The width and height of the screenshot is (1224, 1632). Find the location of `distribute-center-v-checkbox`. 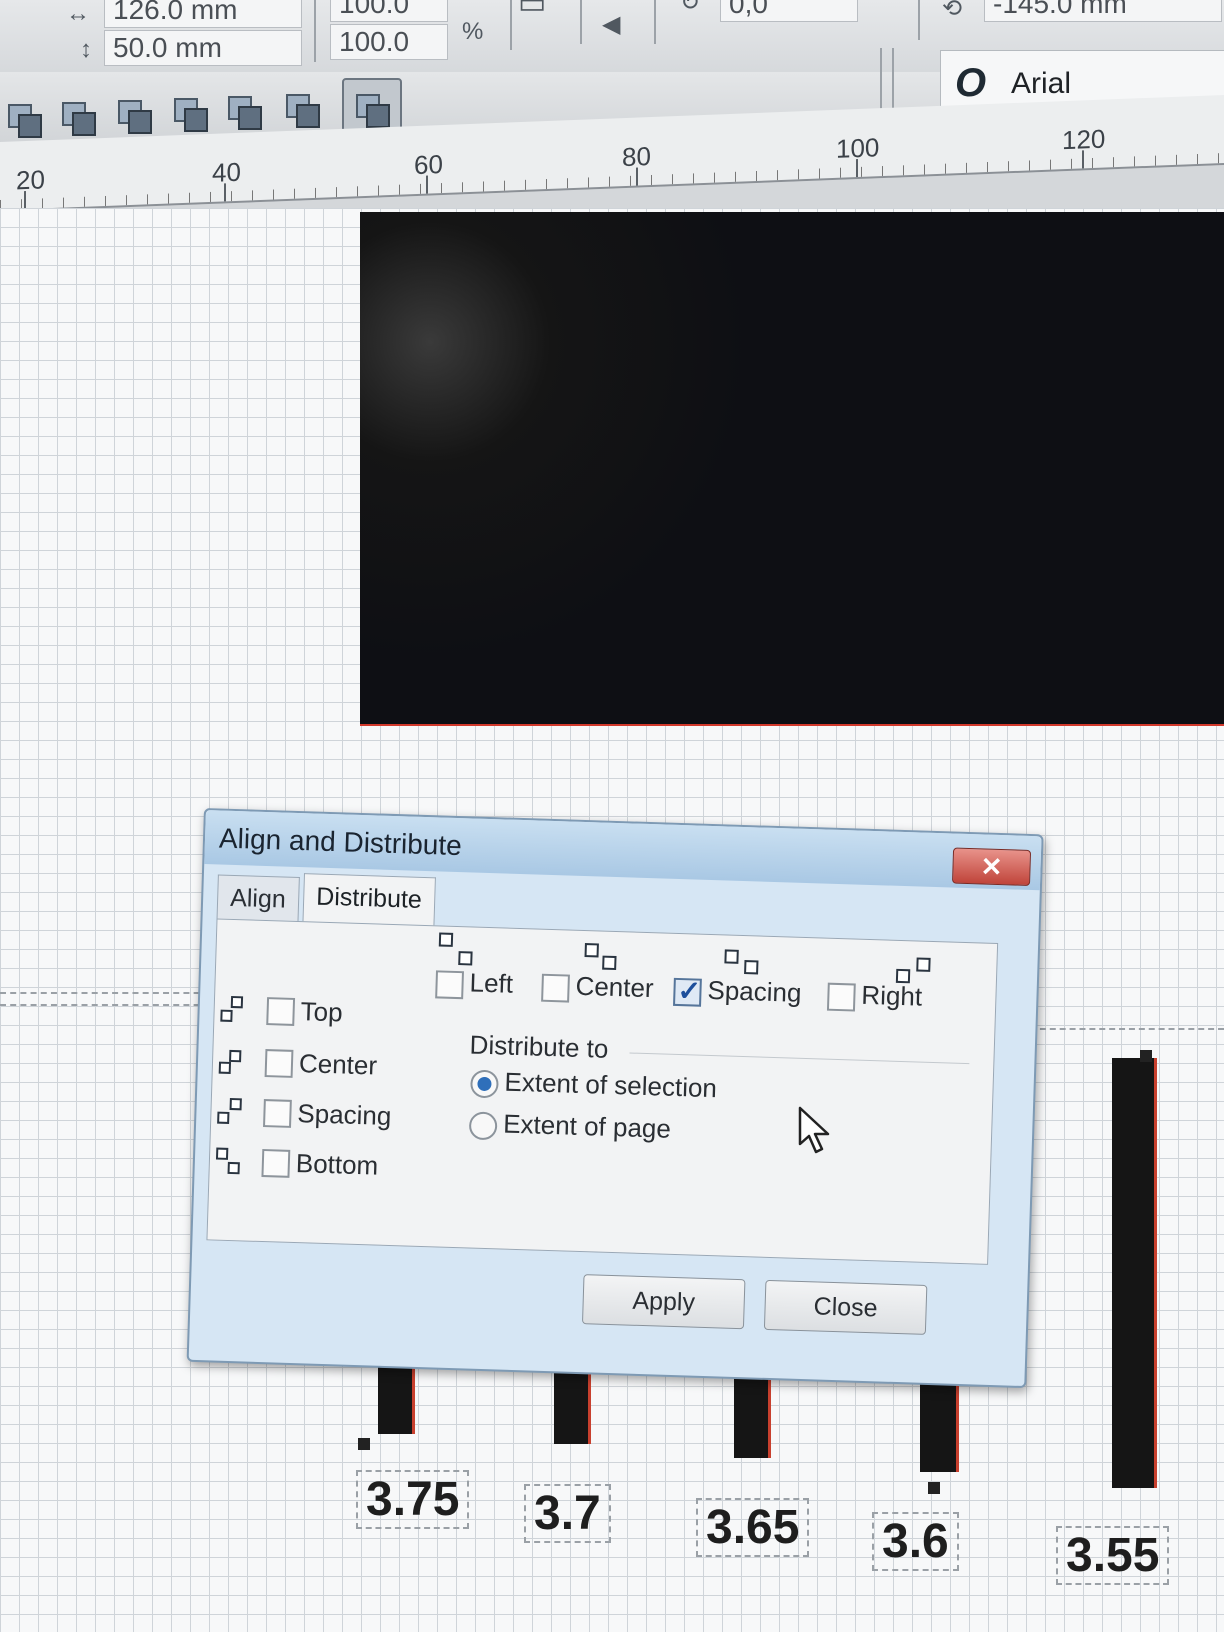

distribute-center-v-checkbox is located at coordinates (279, 1063).